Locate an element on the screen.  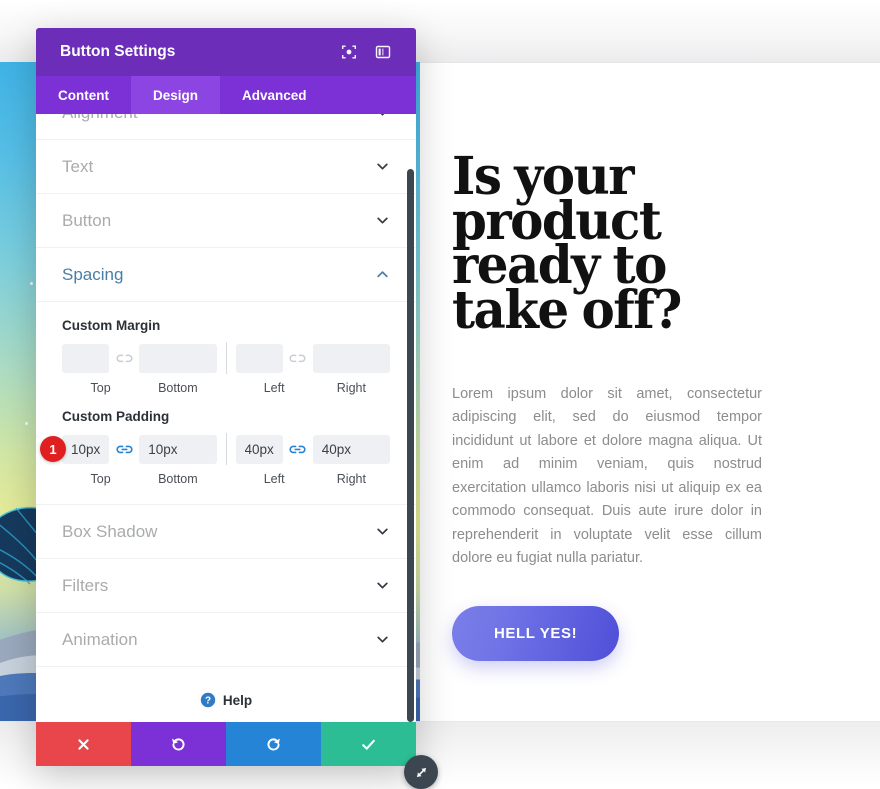
redo-icon is located at coordinates (273, 744).